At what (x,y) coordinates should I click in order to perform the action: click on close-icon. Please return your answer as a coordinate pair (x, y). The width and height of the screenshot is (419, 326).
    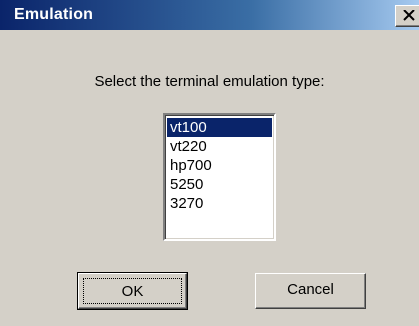
    Looking at the image, I should click on (409, 15).